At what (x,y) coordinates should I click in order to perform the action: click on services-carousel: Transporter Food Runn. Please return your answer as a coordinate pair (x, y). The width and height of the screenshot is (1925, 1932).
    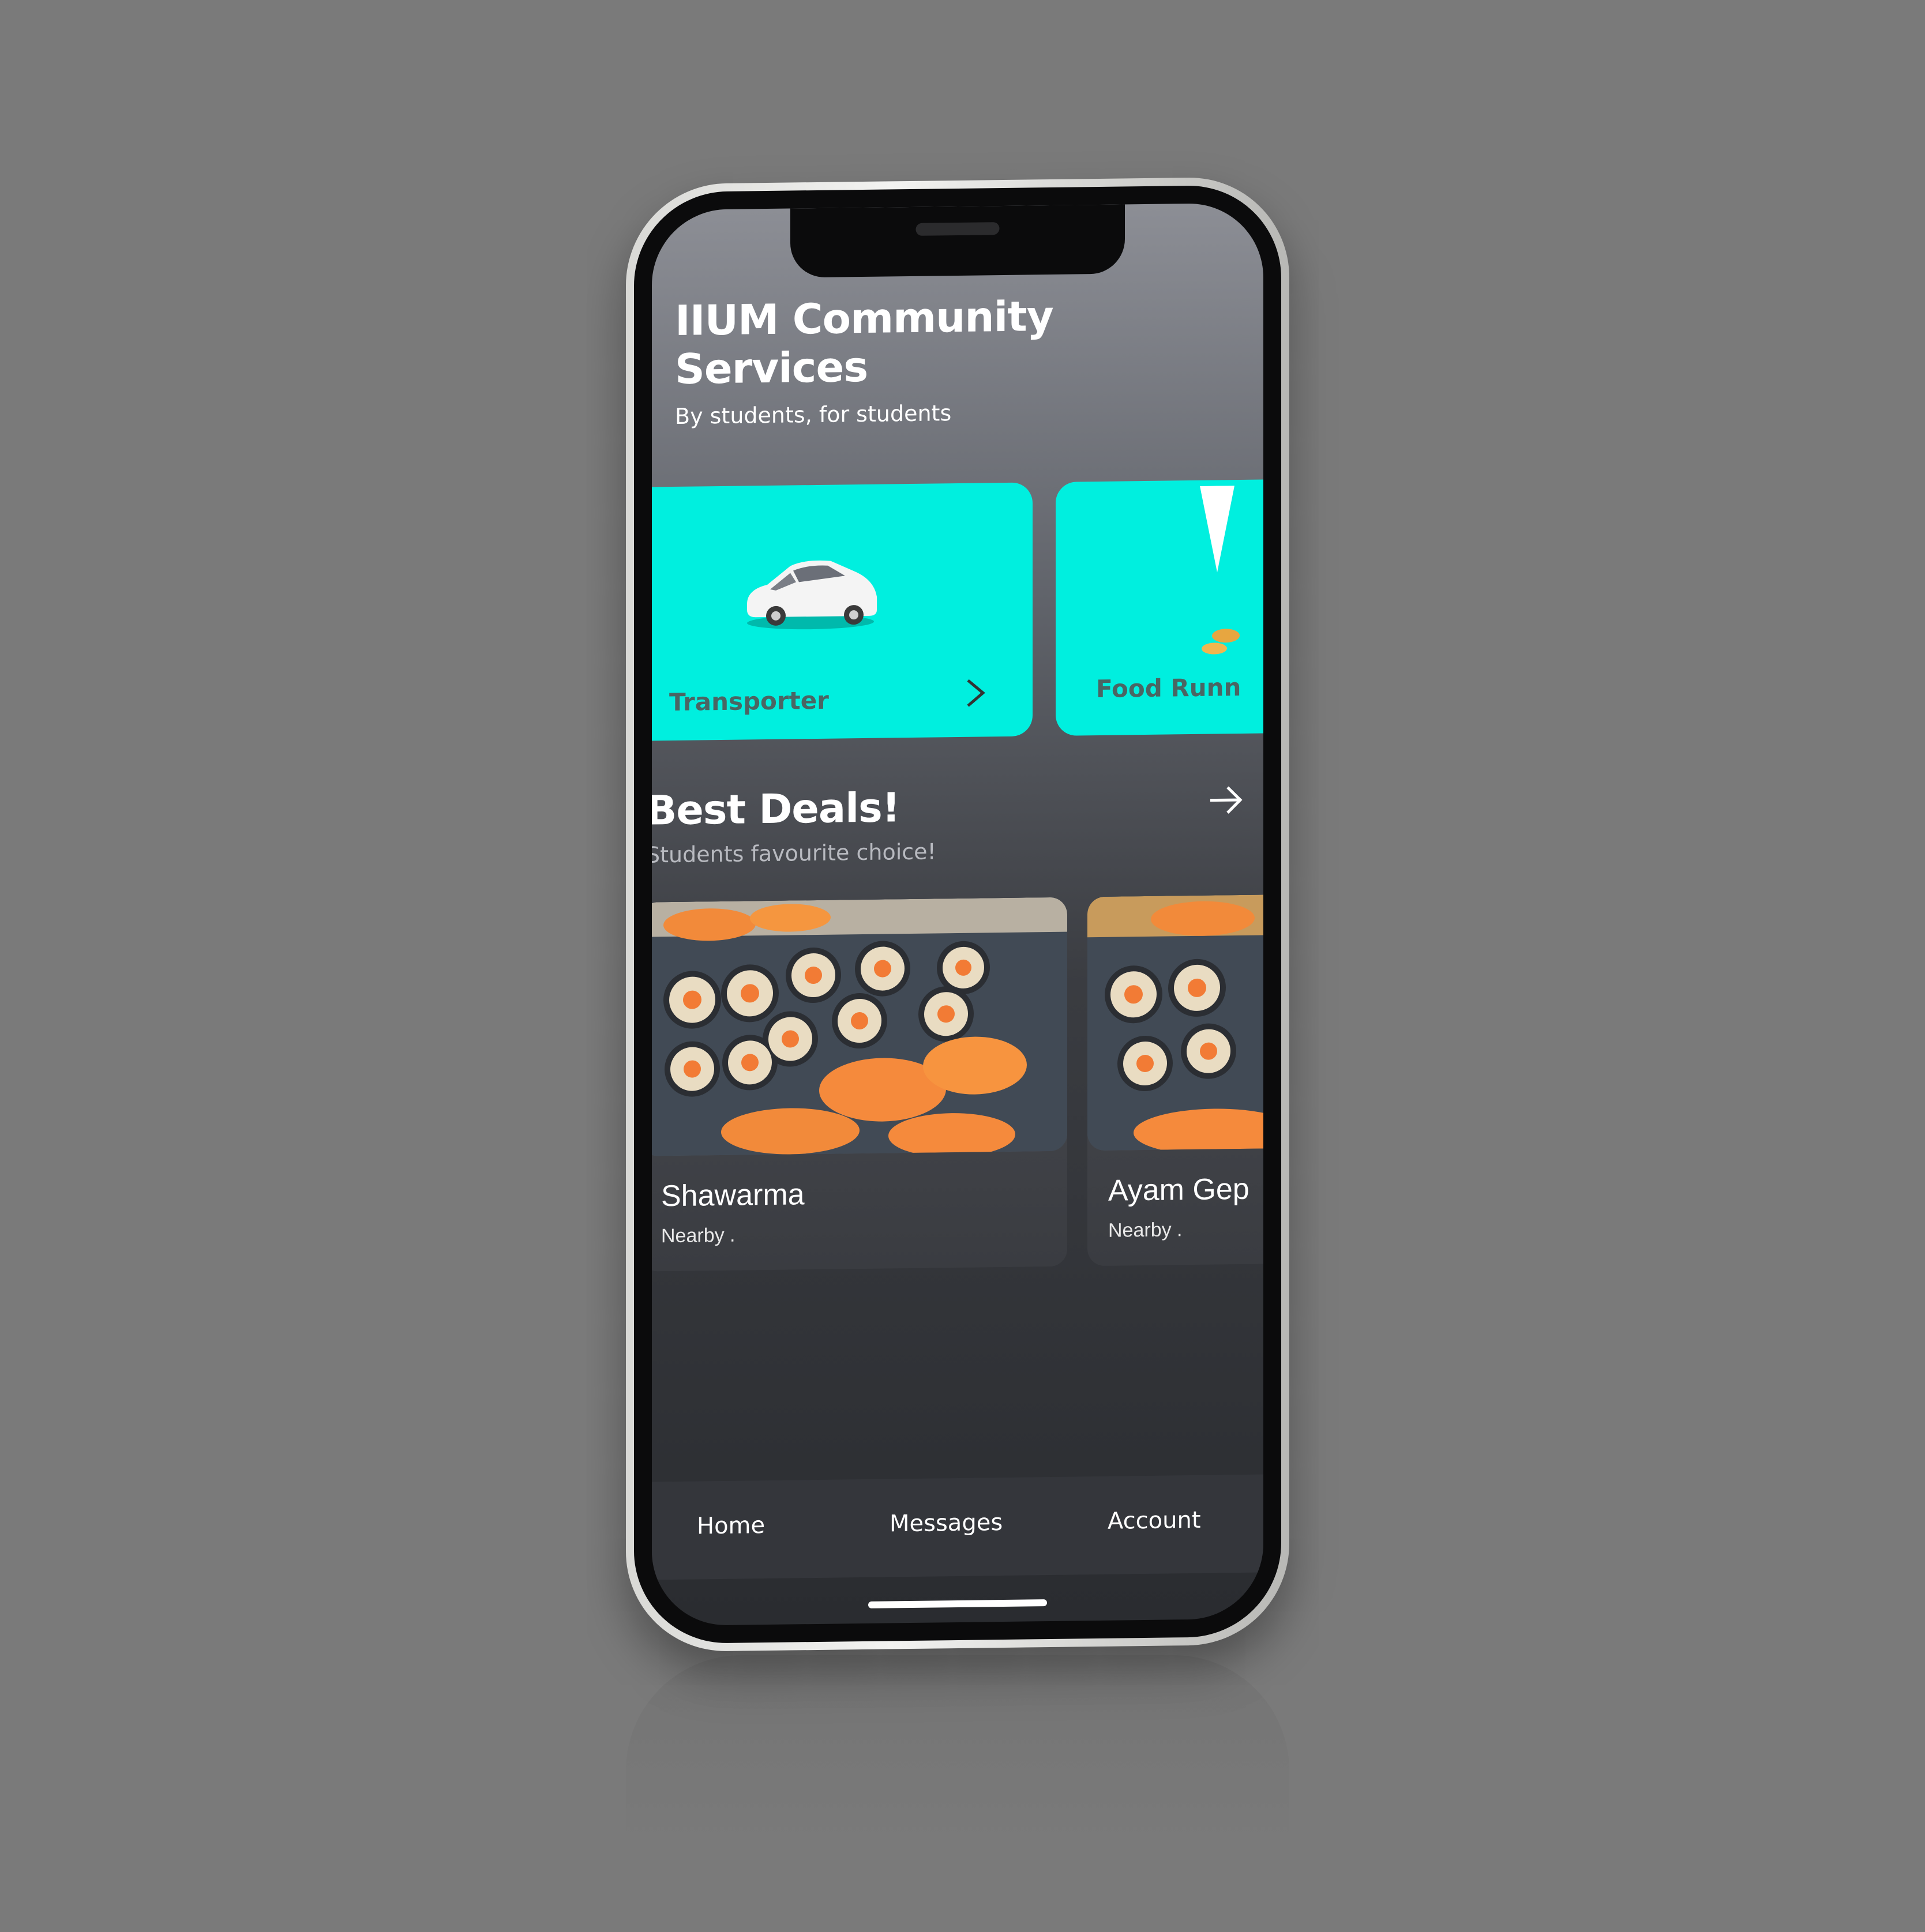
    Looking at the image, I should click on (957, 609).